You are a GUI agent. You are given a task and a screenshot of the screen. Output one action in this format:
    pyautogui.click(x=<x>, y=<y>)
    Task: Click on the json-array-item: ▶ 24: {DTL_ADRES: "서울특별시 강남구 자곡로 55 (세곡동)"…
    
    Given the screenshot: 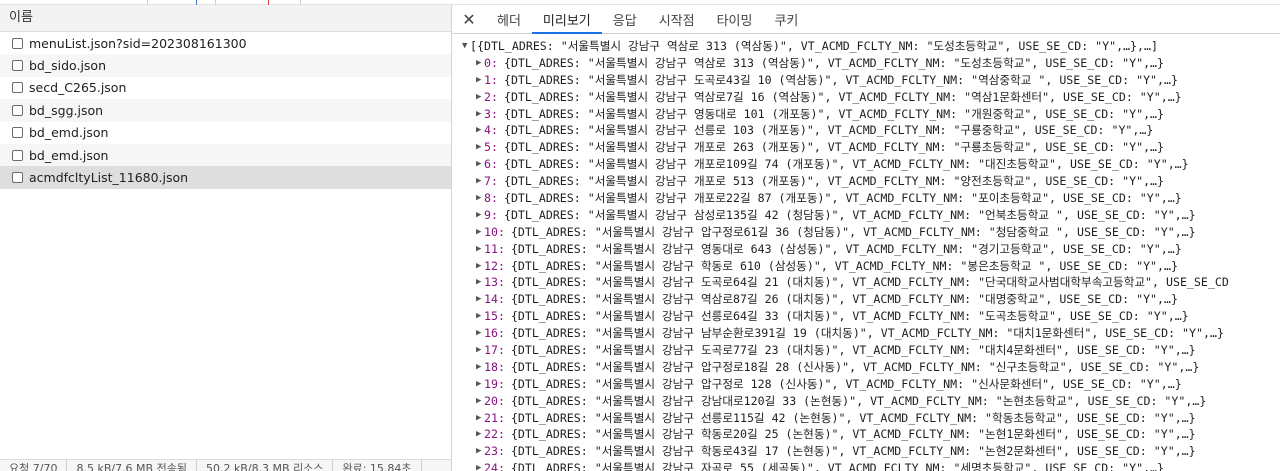 What is the action you would take?
    pyautogui.click(x=866, y=465)
    